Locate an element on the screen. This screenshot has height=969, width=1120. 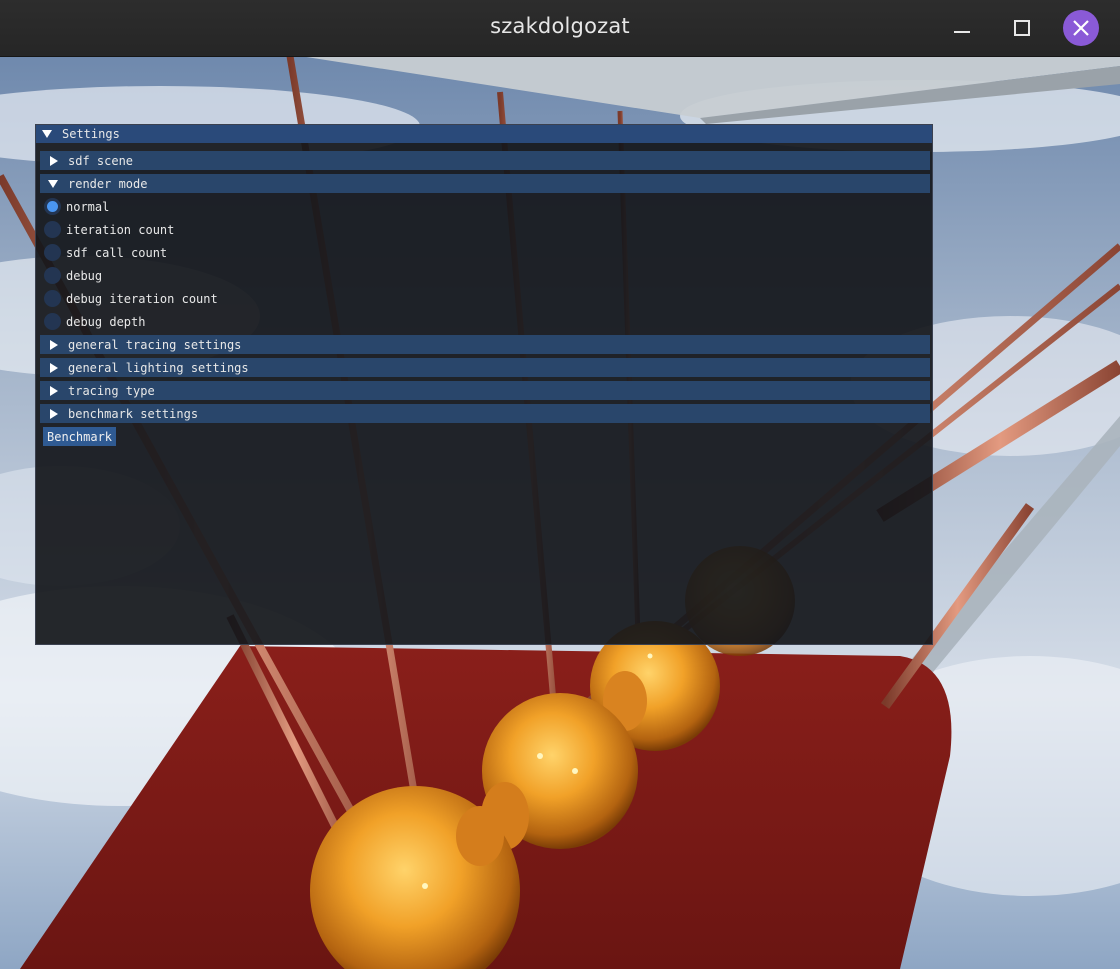
radio-label: debug is located at coordinates (84, 275).